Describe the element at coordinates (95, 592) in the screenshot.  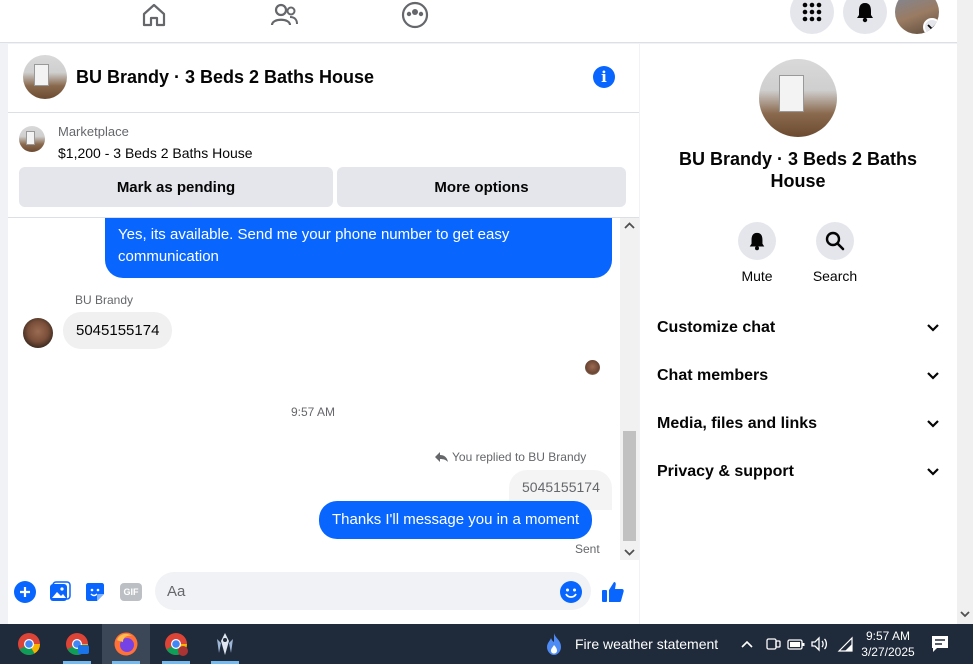
I see `sticker-icon` at that location.